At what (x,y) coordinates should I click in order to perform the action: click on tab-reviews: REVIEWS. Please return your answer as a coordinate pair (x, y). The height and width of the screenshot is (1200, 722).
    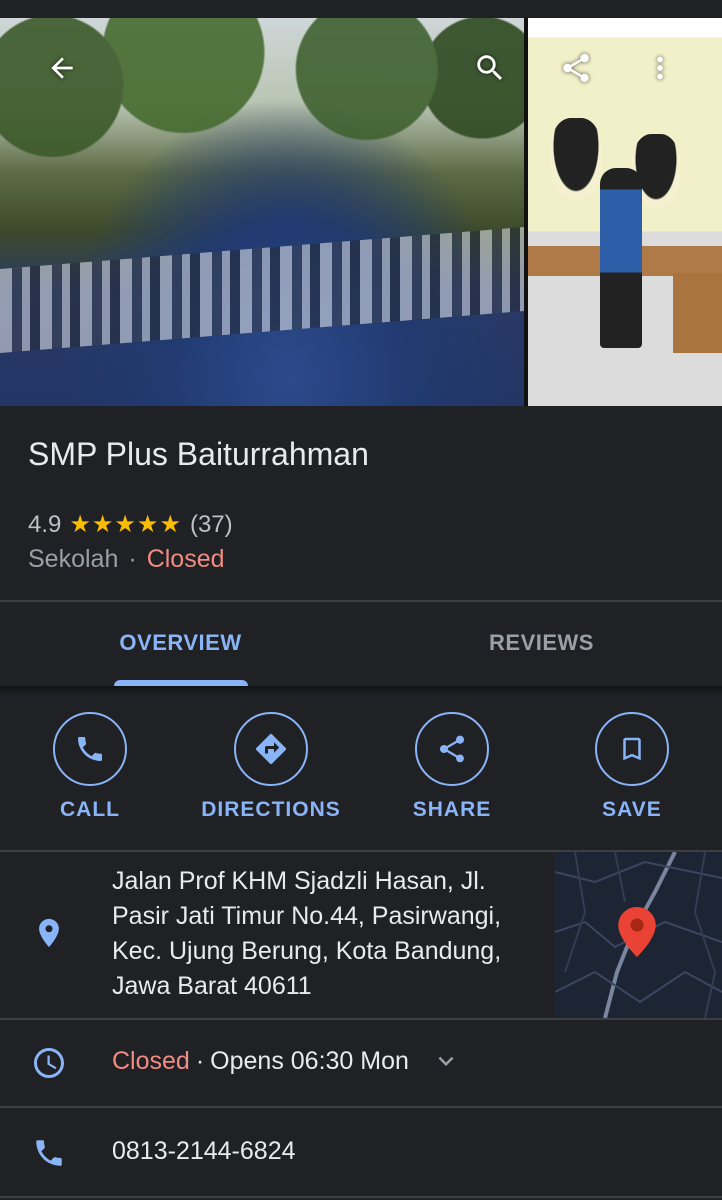
    Looking at the image, I should click on (541, 643).